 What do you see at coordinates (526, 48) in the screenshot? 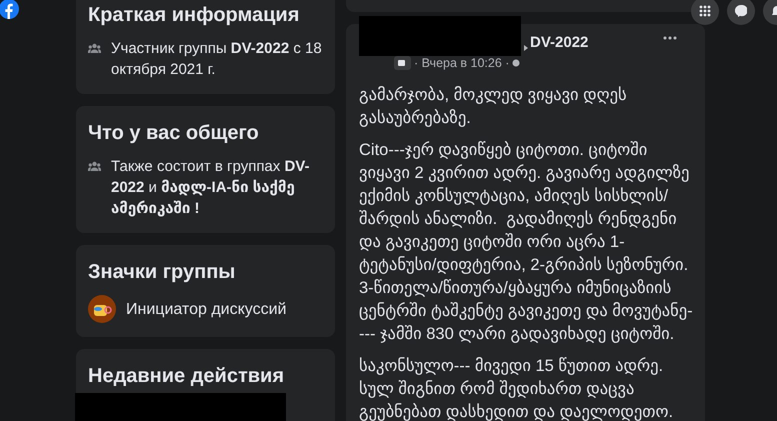
I see `caret-icon` at bounding box center [526, 48].